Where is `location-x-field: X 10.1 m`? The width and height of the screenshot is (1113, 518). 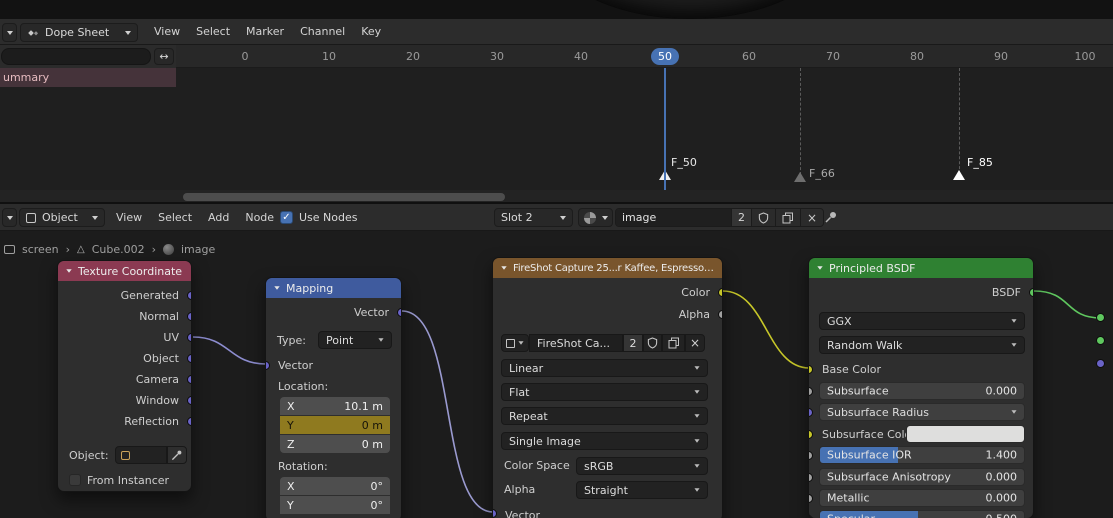 location-x-field: X 10.1 m is located at coordinates (335, 406).